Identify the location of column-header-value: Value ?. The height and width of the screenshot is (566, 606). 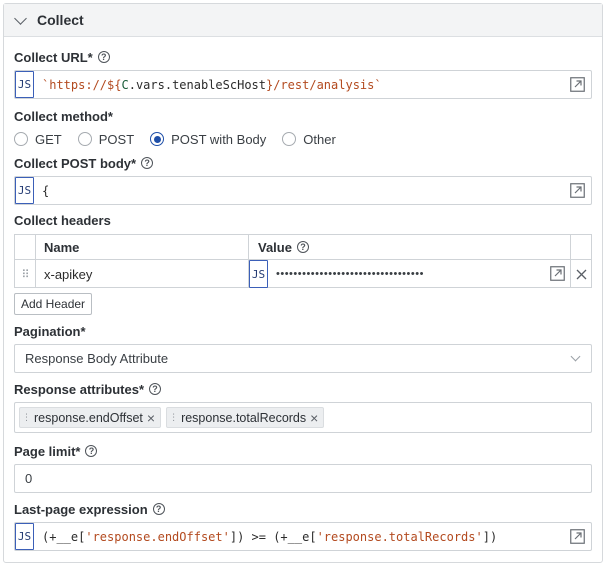
(410, 247).